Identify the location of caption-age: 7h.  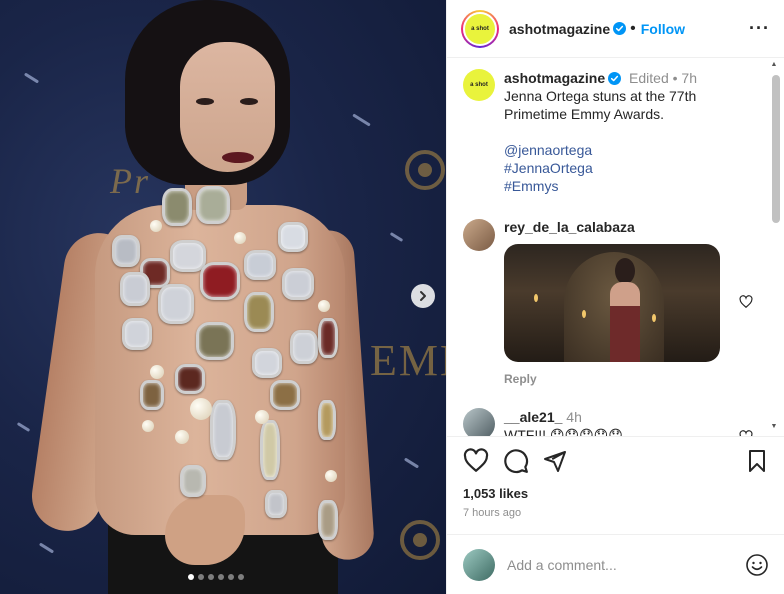
(689, 78).